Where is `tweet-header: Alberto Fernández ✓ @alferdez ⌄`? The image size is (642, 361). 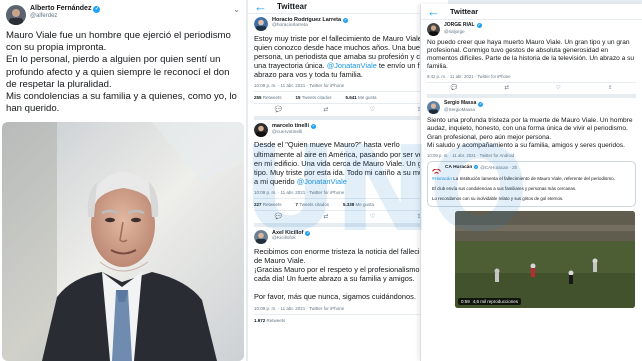
tweet-header: Alberto Fernández ✓ @alferdez ⌄ is located at coordinates (123, 12).